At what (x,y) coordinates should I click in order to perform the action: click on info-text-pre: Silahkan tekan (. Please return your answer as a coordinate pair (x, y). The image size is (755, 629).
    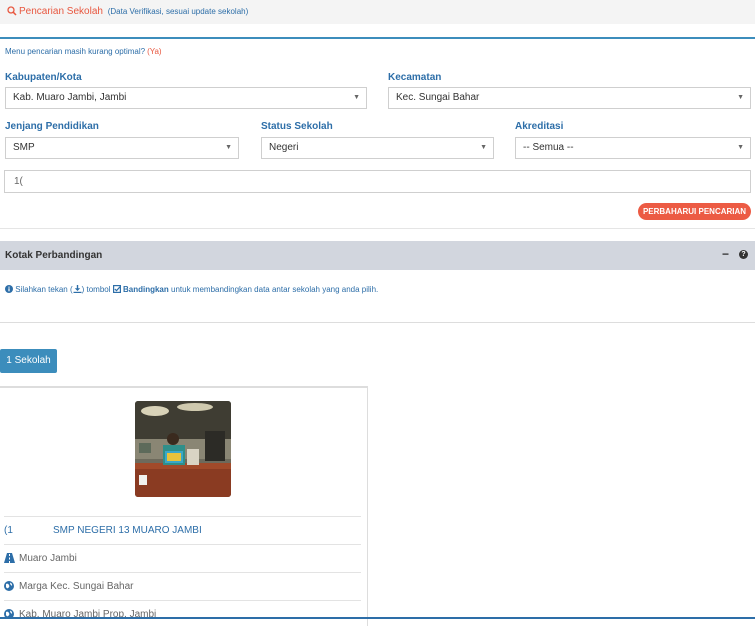
    Looking at the image, I should click on (44, 289).